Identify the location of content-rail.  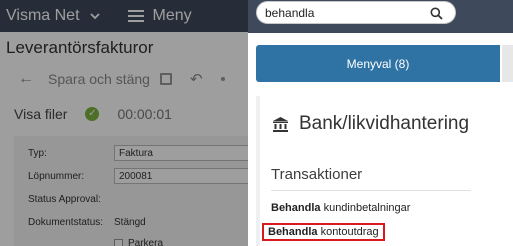
(258, 171).